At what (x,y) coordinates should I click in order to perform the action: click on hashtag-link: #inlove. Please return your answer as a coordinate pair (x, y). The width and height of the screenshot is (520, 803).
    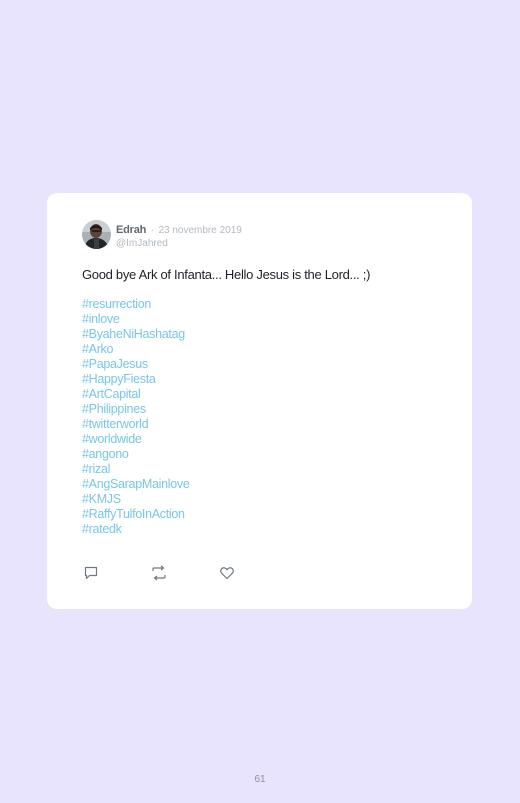
    Looking at the image, I should click on (135, 319).